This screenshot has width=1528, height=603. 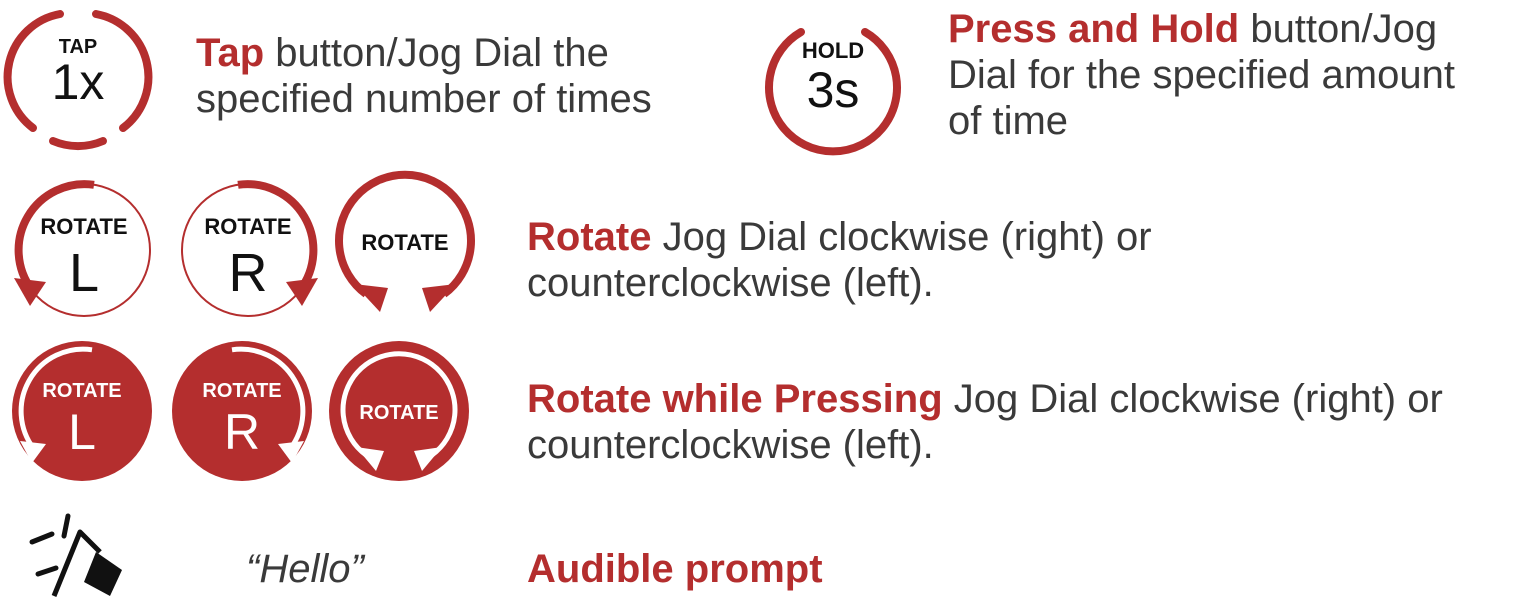 I want to click on tap-highlight: Tap, so click(x=230, y=53).